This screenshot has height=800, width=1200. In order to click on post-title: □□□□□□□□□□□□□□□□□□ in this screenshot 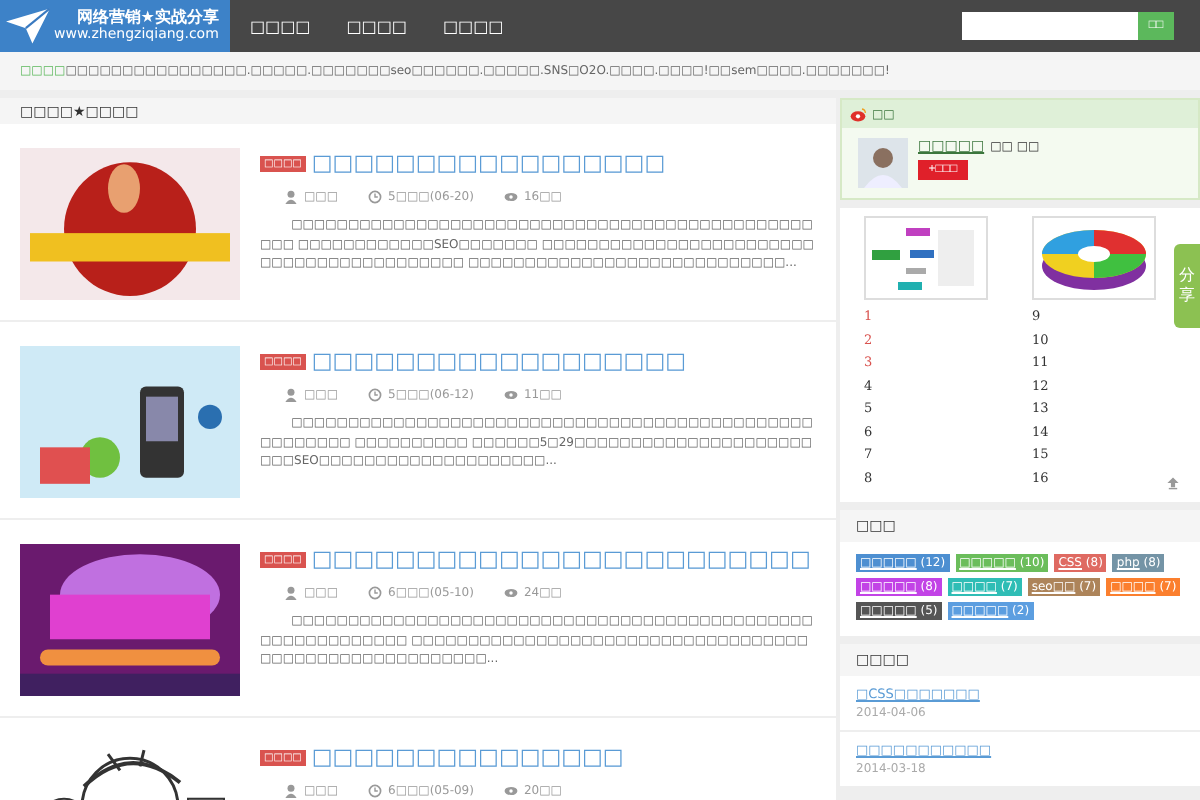, I will do `click(498, 361)`.